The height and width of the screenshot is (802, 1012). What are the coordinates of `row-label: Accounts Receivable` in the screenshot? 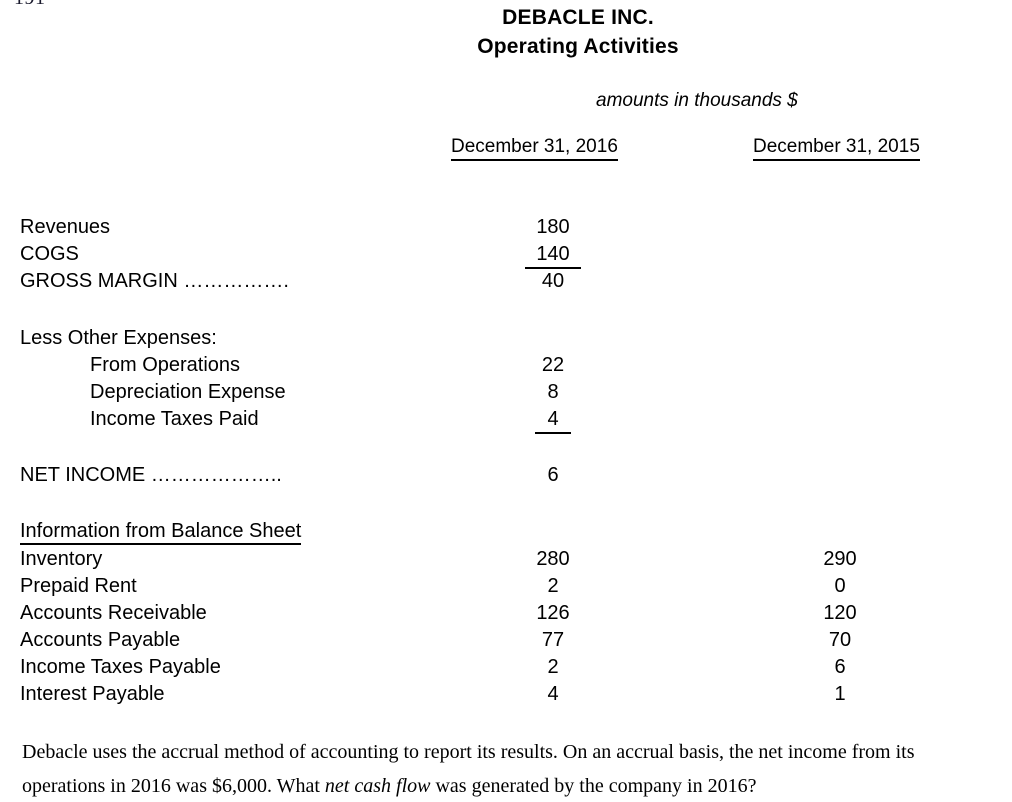 It's located at (113, 613).